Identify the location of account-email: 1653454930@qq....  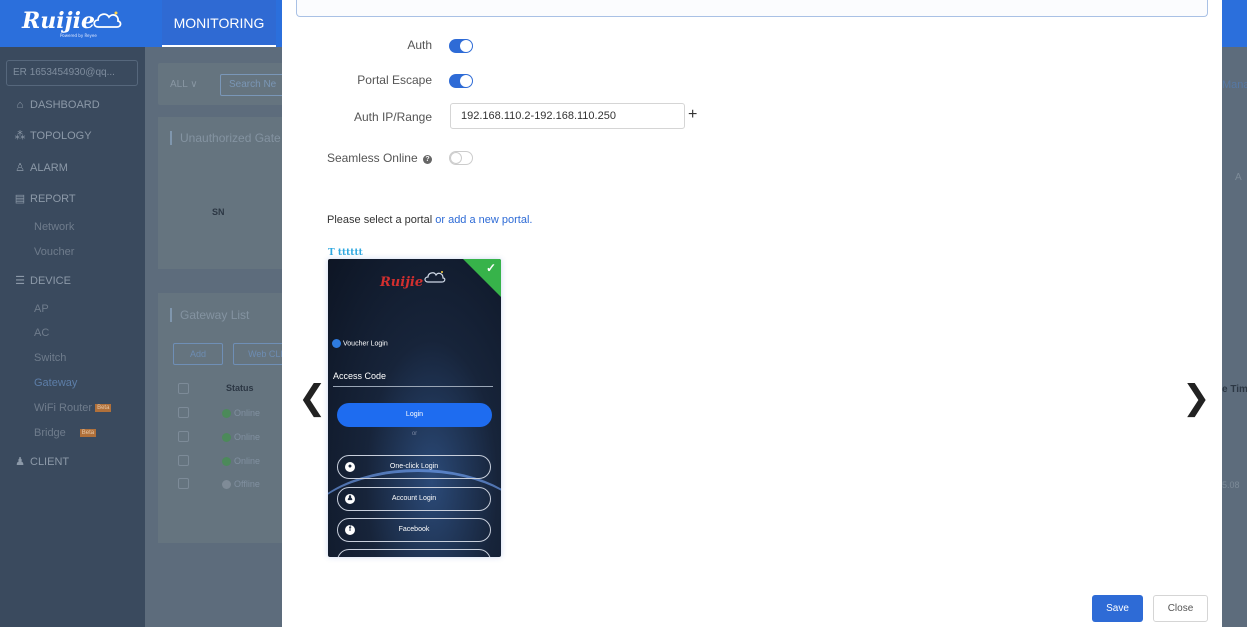
(72, 72).